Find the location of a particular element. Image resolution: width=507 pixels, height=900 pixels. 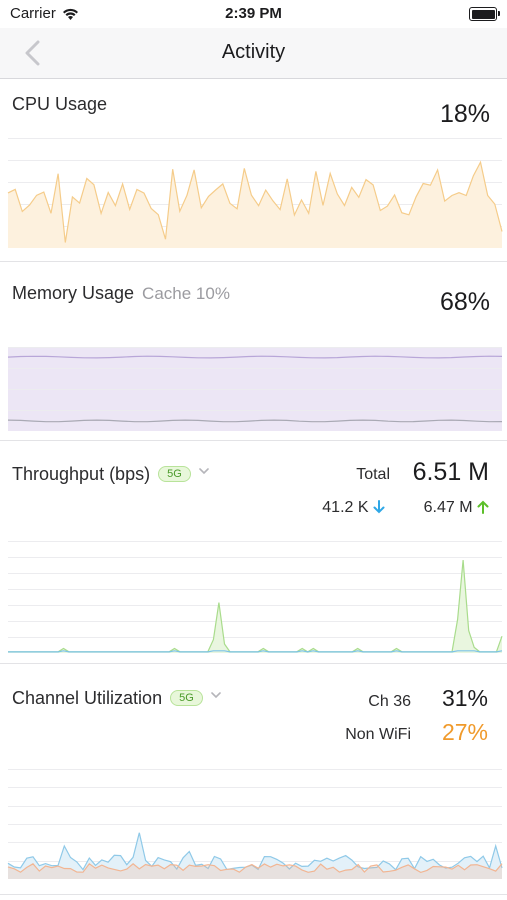

status-time: 2:39 PM is located at coordinates (253, 13).